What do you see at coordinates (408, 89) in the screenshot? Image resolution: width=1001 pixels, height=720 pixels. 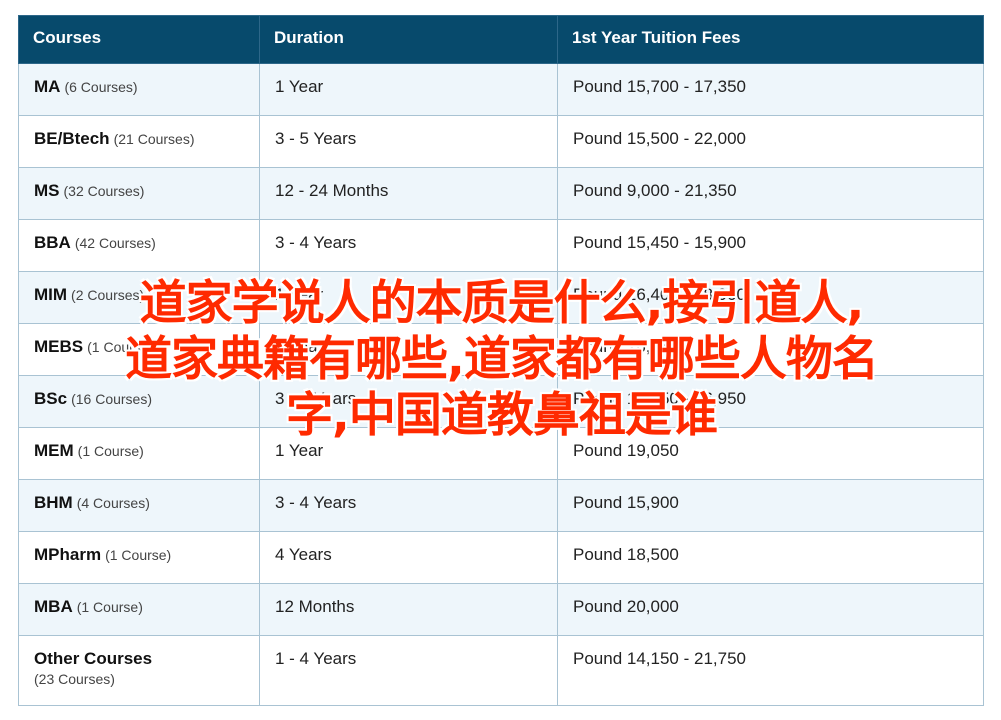 I see `duration-cell: 1 Year` at bounding box center [408, 89].